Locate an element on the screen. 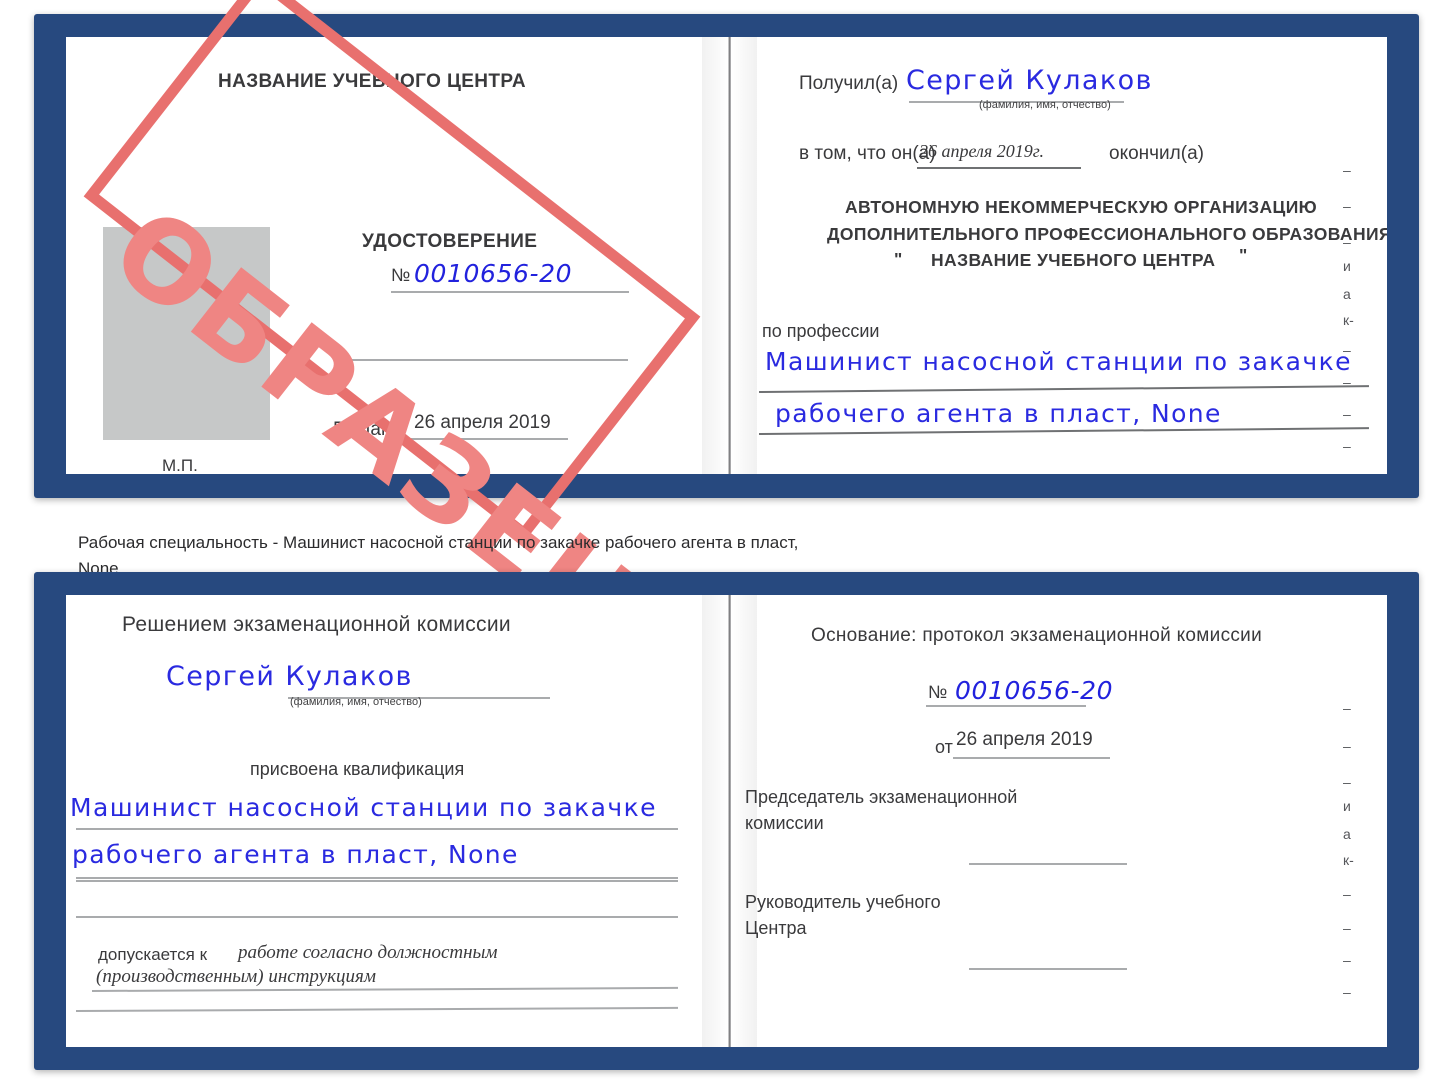  profession-line-2: рабочего агента в пласт, None is located at coordinates (998, 413).